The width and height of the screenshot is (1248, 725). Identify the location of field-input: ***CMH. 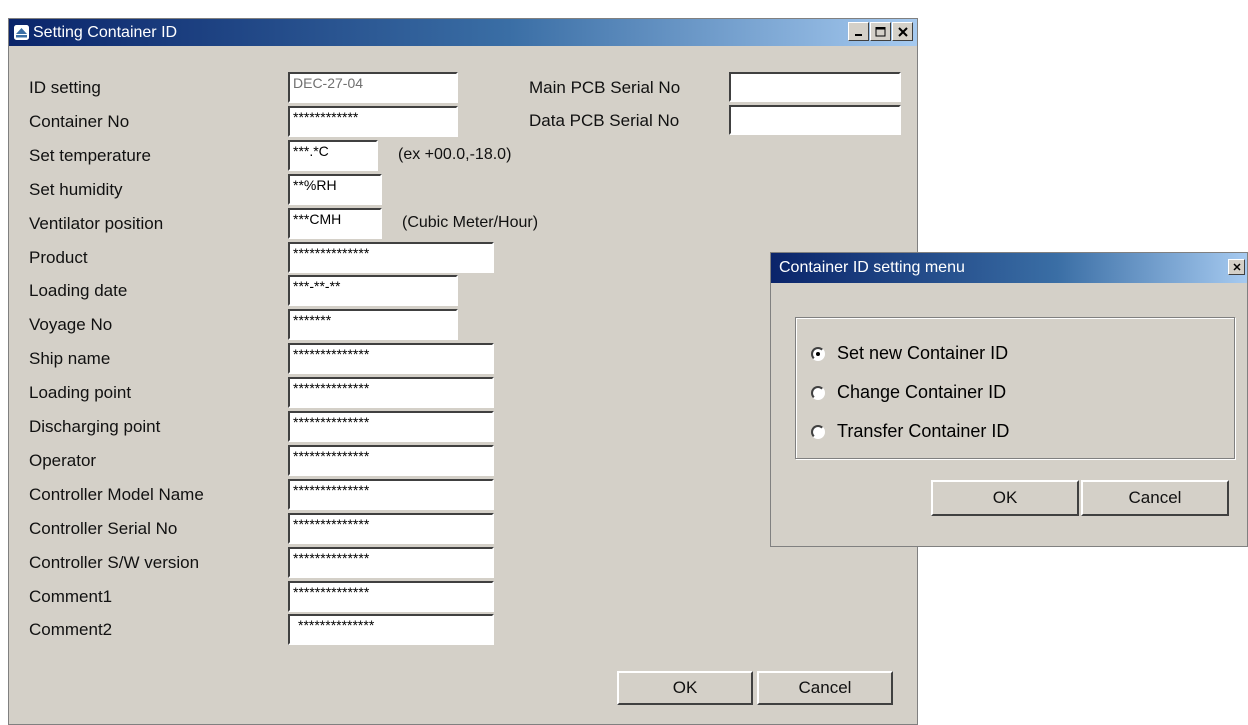
(335, 223).